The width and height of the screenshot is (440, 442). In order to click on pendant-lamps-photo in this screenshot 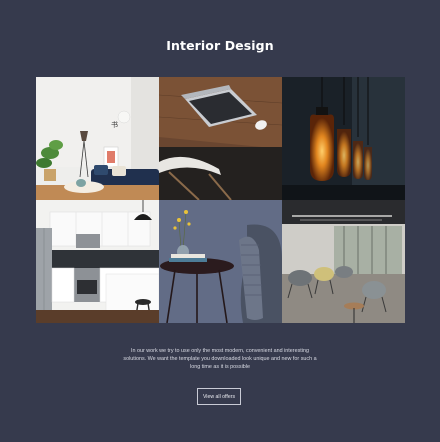, I will do `click(343, 138)`.